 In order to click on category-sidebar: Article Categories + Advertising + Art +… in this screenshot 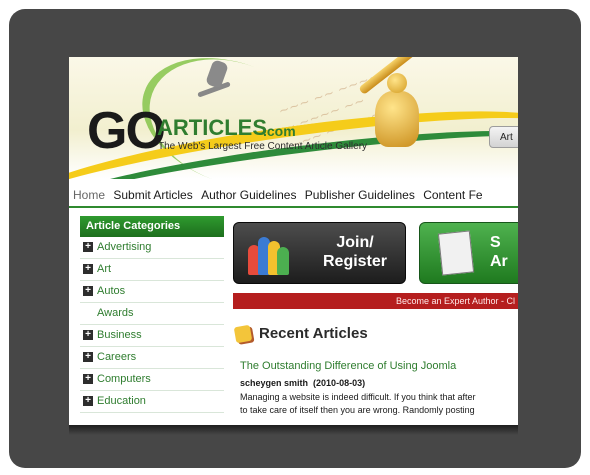, I will do `click(152, 314)`.